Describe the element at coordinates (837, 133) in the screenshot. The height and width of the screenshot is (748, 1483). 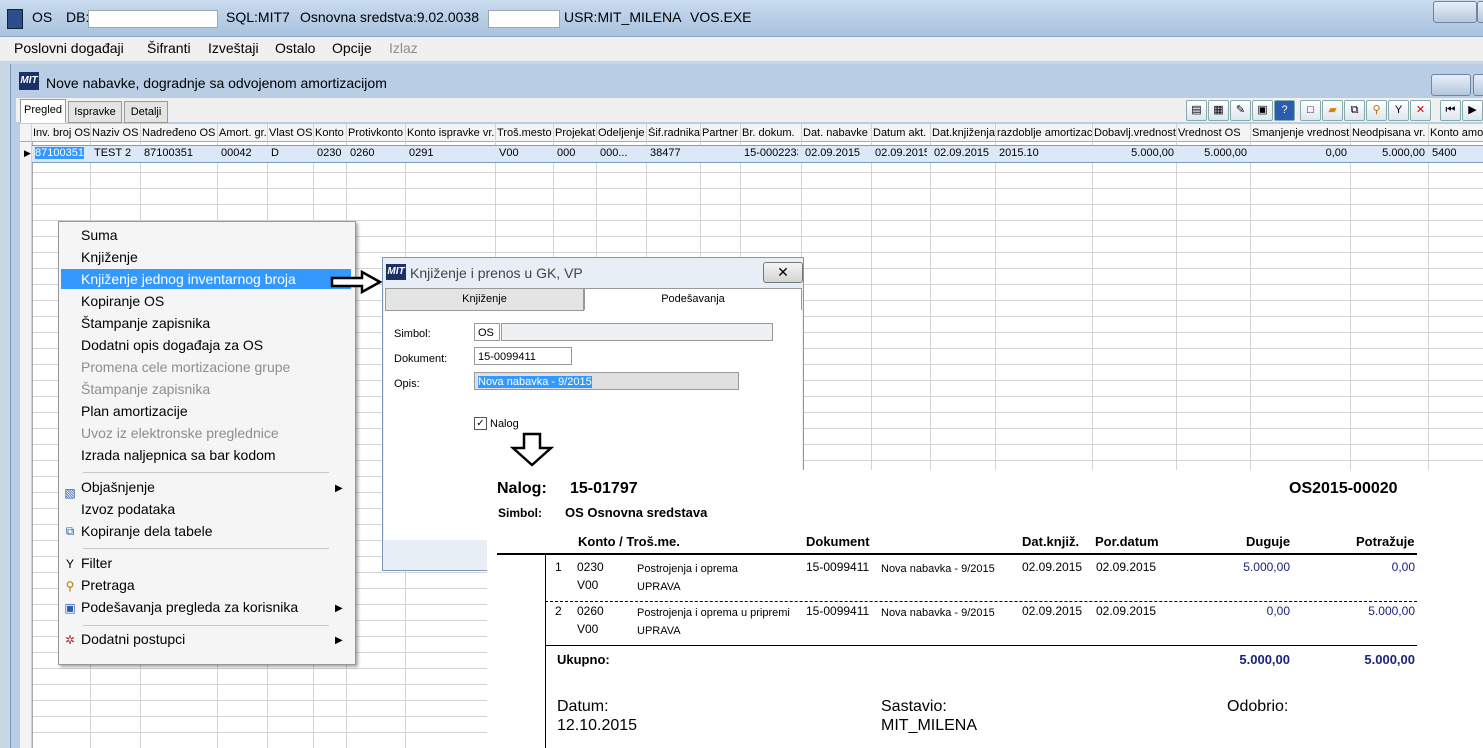
I see `grid-column-header: Dat. nabavke` at that location.